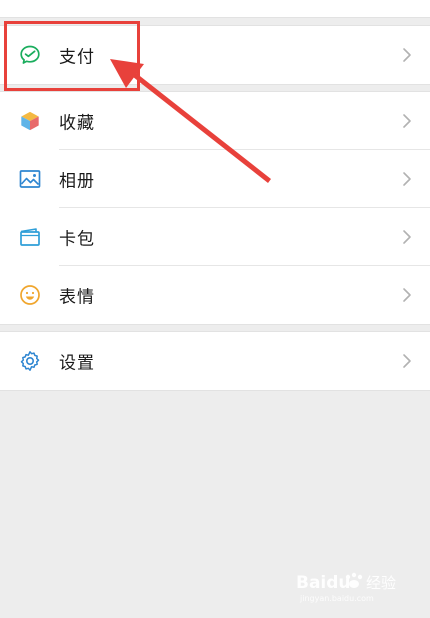 This screenshot has height=618, width=430. Describe the element at coordinates (77, 239) in the screenshot. I see `menu-item-cards-label: 卡包` at that location.